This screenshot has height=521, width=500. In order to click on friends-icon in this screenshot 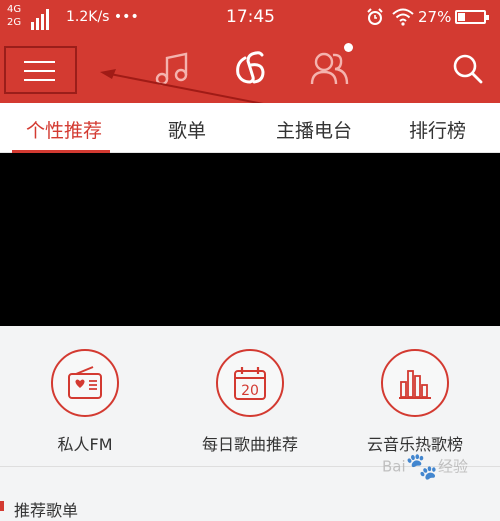, I will do `click(330, 68)`.